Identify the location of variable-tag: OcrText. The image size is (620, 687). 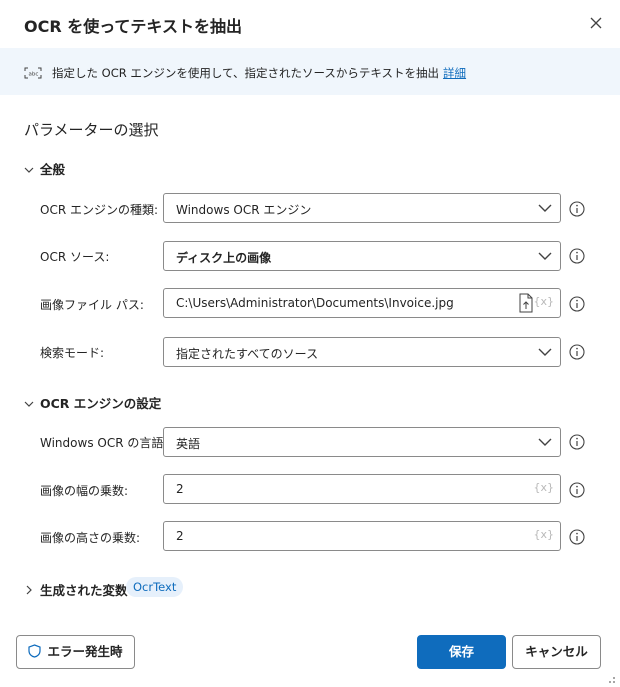
(155, 587).